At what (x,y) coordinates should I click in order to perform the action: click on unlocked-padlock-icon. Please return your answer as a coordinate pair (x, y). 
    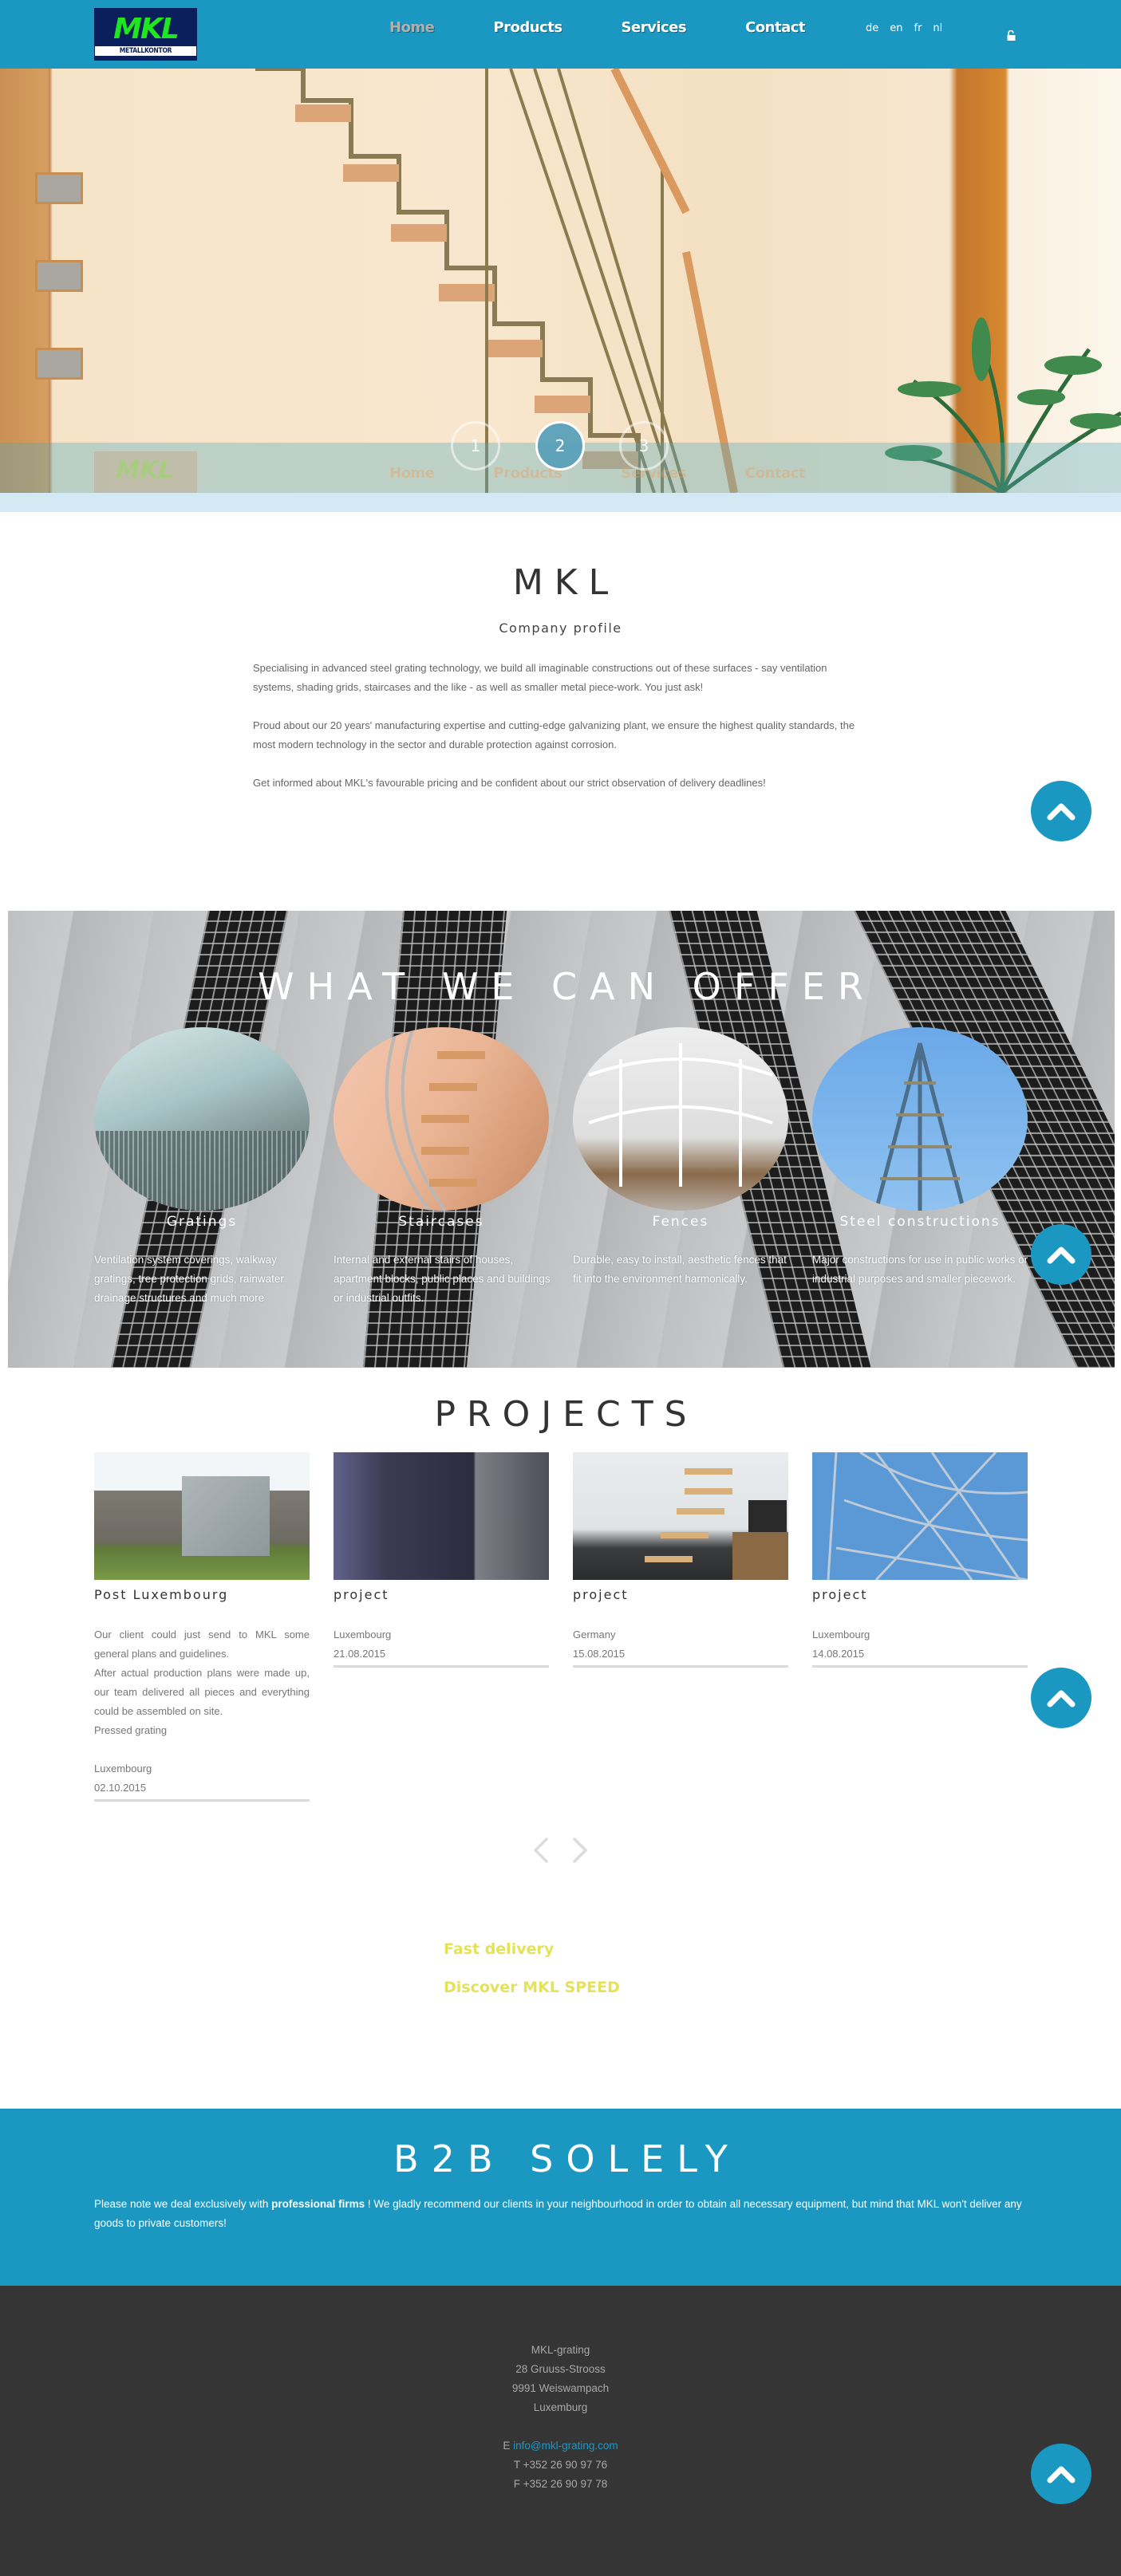
    Looking at the image, I should click on (1011, 35).